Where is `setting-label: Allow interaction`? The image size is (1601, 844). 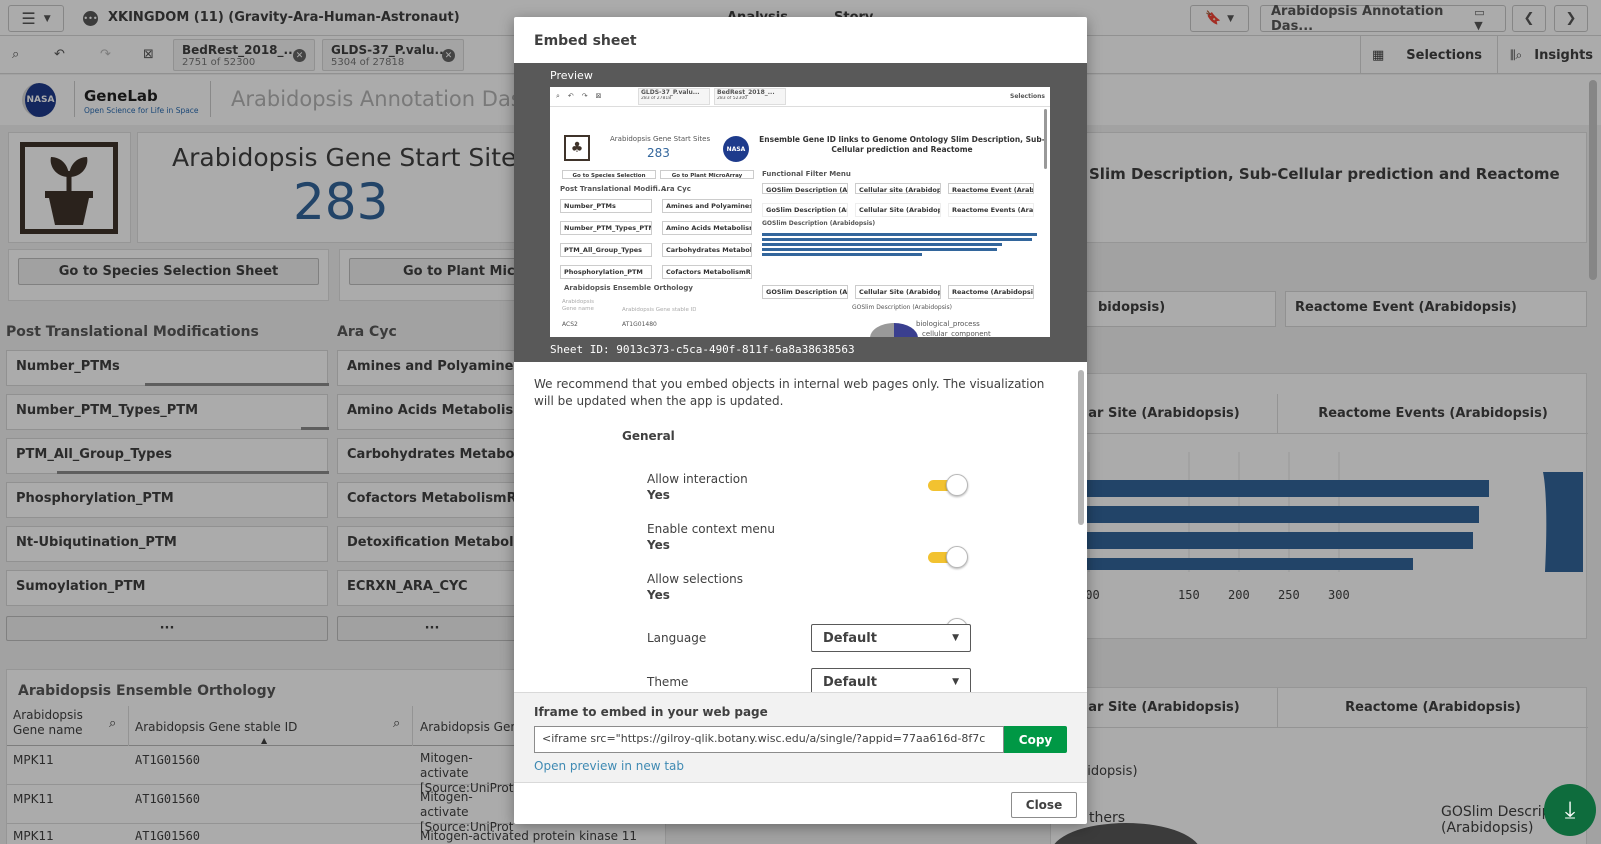 setting-label: Allow interaction is located at coordinates (697, 479).